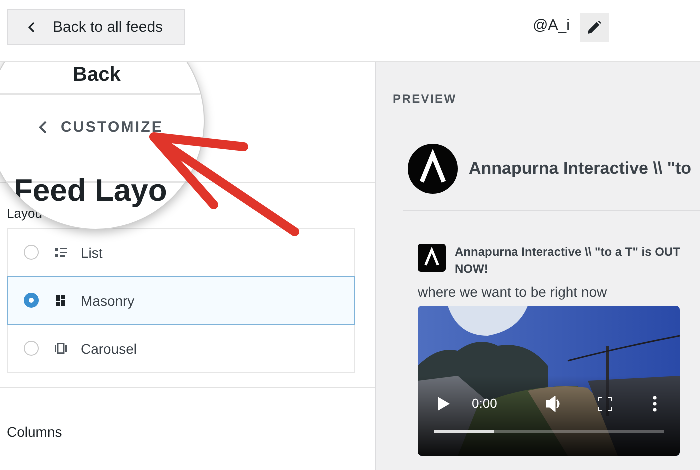 The image size is (700, 470). I want to click on carousel-icon, so click(61, 348).